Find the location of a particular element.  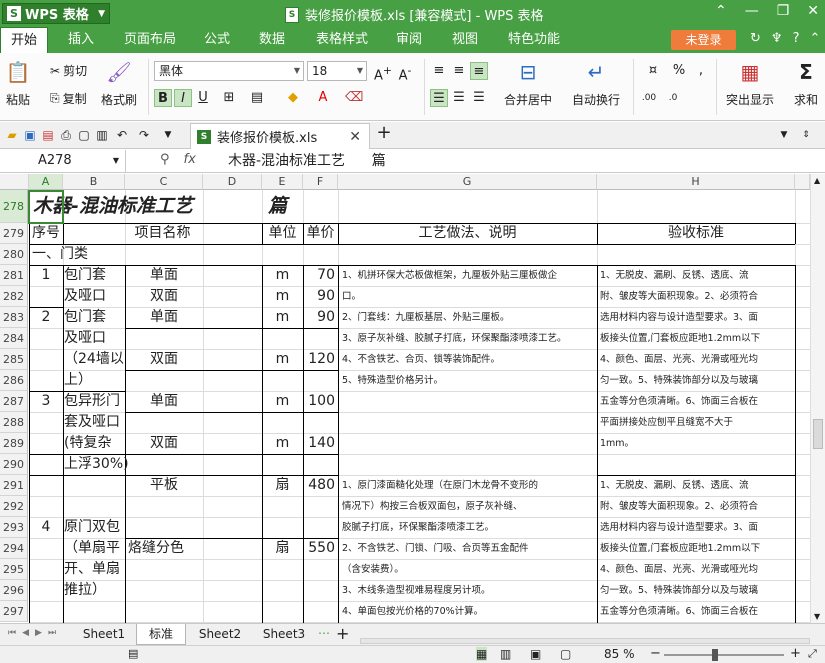

open-folder-icon: ▰ is located at coordinates (12, 135).